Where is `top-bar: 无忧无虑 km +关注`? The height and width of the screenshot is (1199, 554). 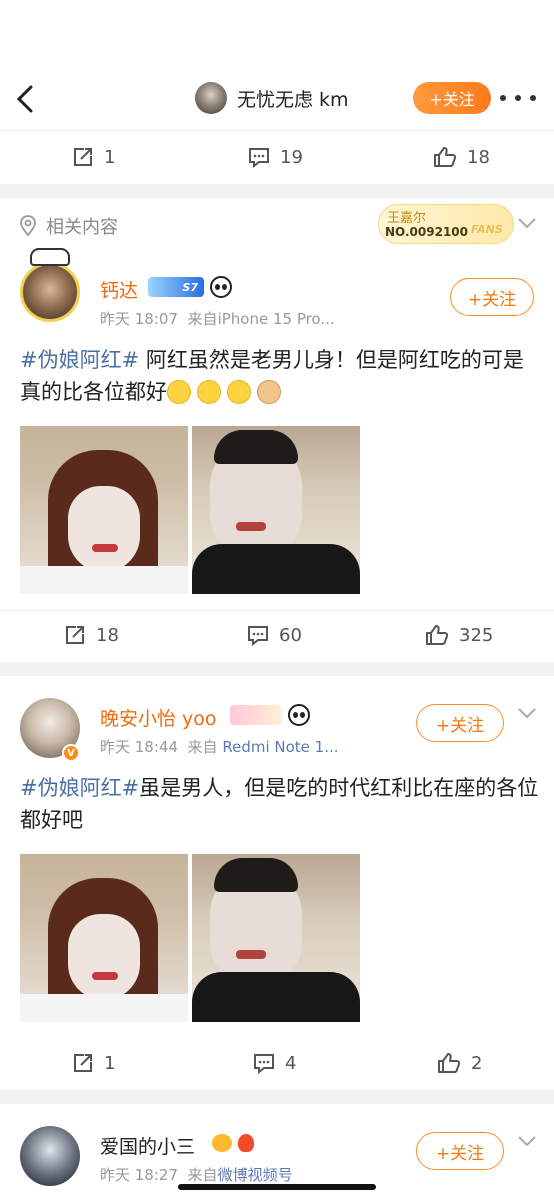 top-bar: 无忧无虑 km +关注 is located at coordinates (277, 98).